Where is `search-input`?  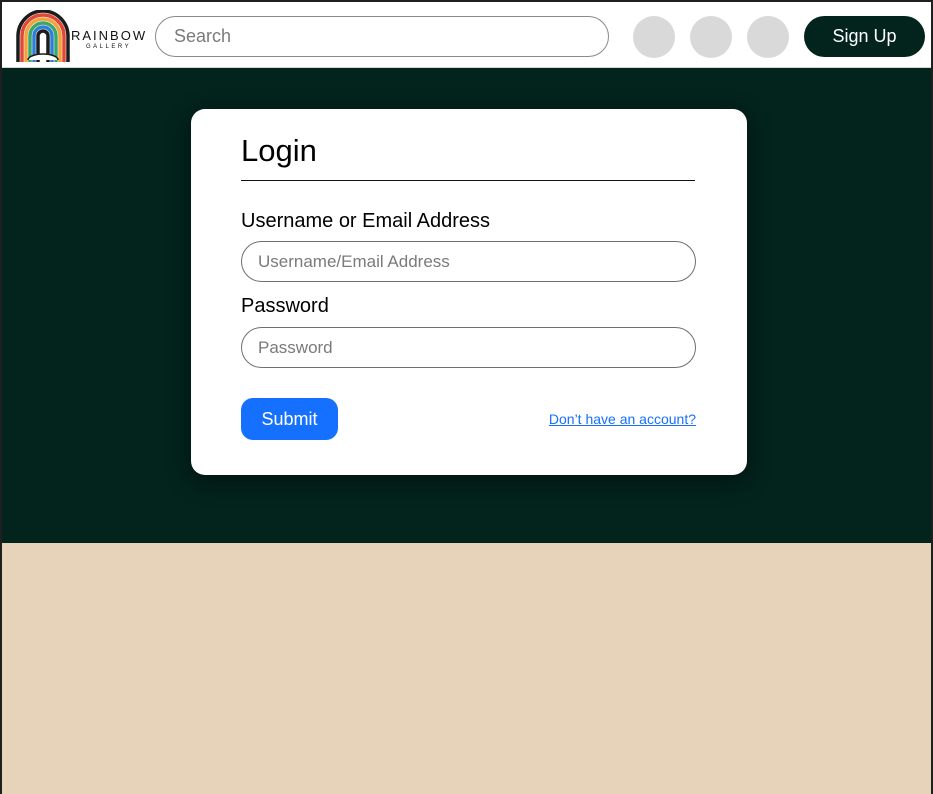
search-input is located at coordinates (382, 36).